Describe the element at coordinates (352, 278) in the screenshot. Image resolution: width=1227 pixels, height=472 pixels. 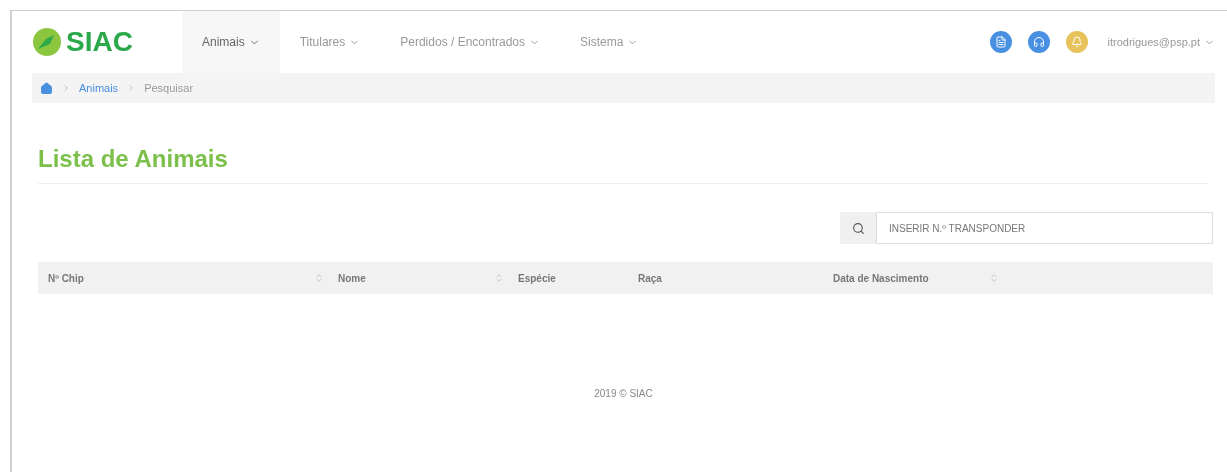
I see `column-header: Nome` at that location.